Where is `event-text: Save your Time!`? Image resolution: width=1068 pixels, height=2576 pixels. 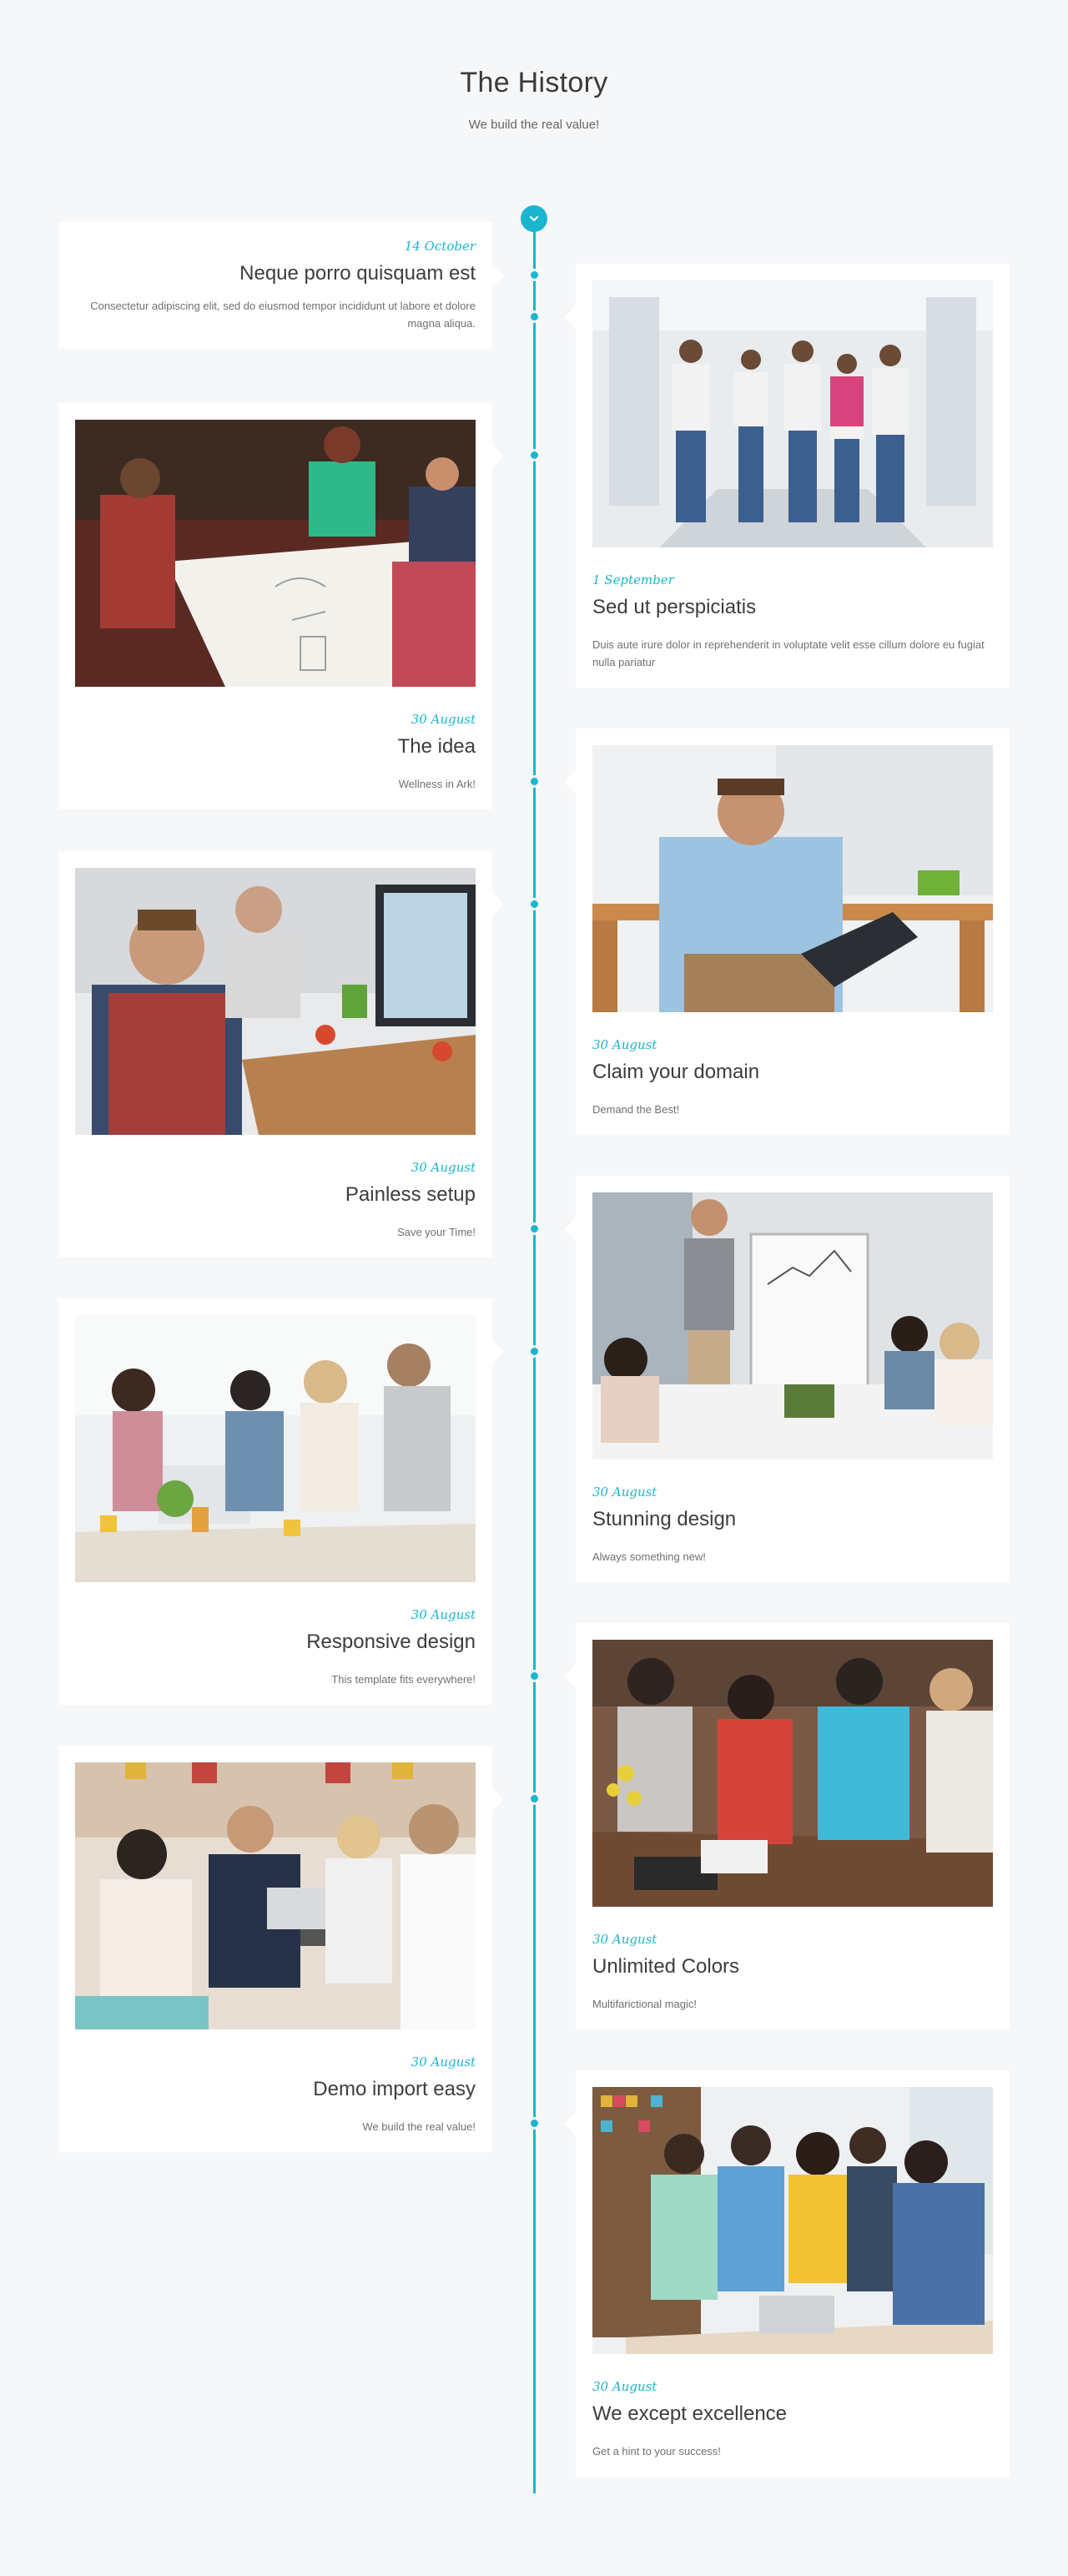
event-text: Save your Time! is located at coordinates (437, 1232).